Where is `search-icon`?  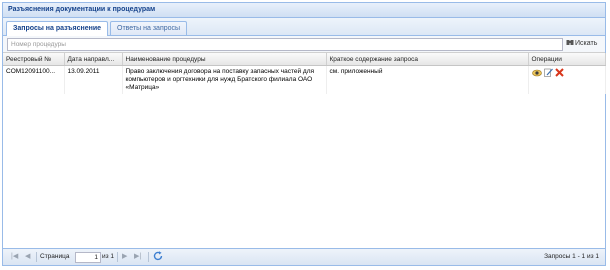 search-icon is located at coordinates (570, 43).